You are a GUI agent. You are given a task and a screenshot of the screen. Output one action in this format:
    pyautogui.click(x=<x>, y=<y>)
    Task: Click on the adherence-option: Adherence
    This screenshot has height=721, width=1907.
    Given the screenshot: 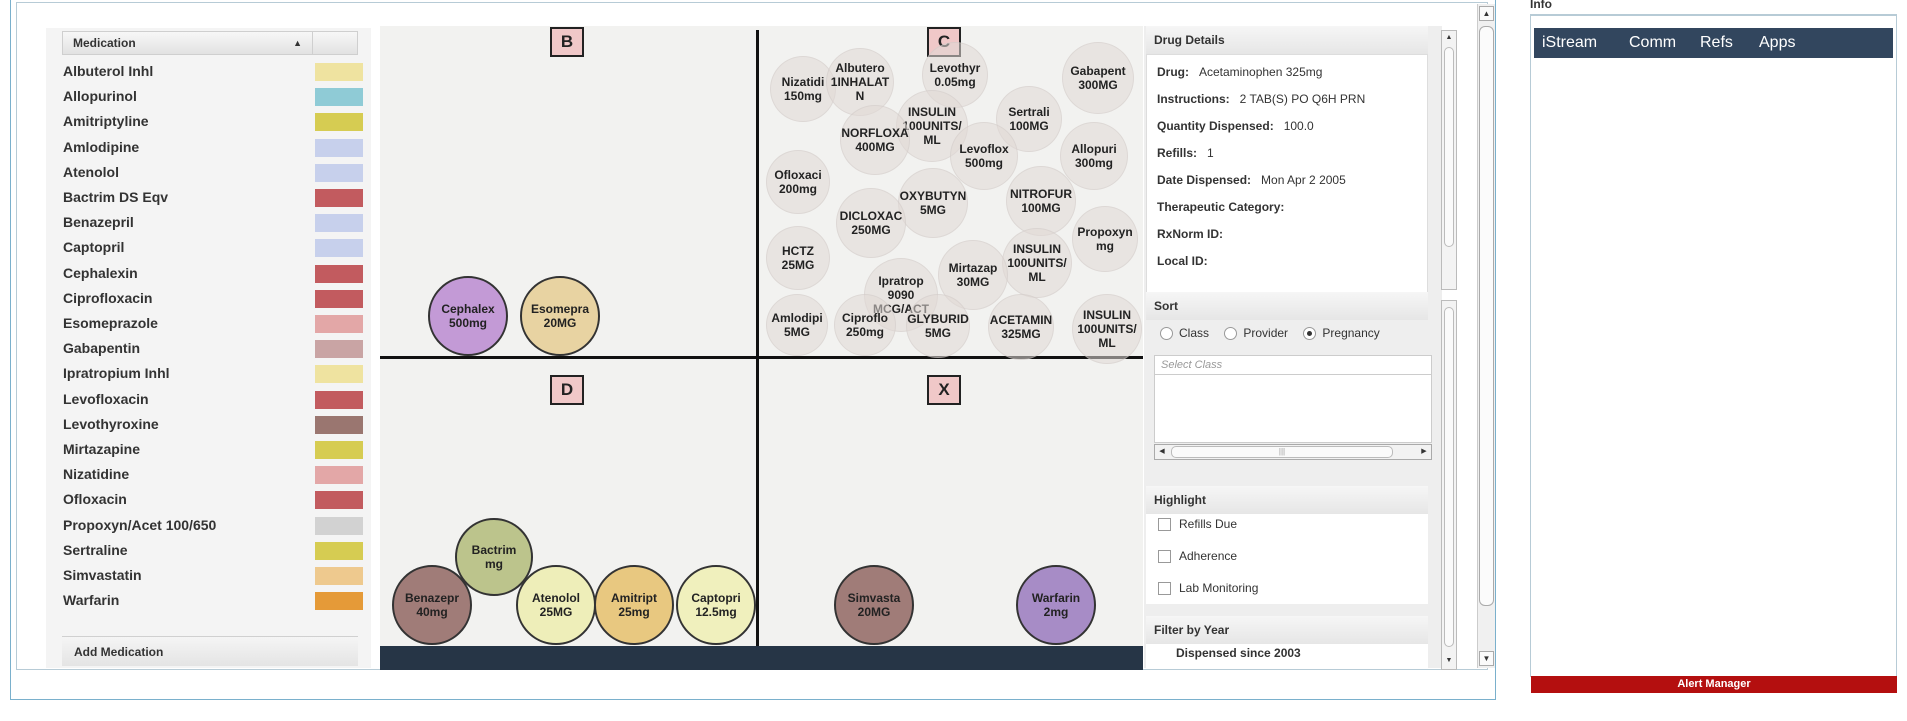 What is the action you would take?
    pyautogui.click(x=1197, y=556)
    